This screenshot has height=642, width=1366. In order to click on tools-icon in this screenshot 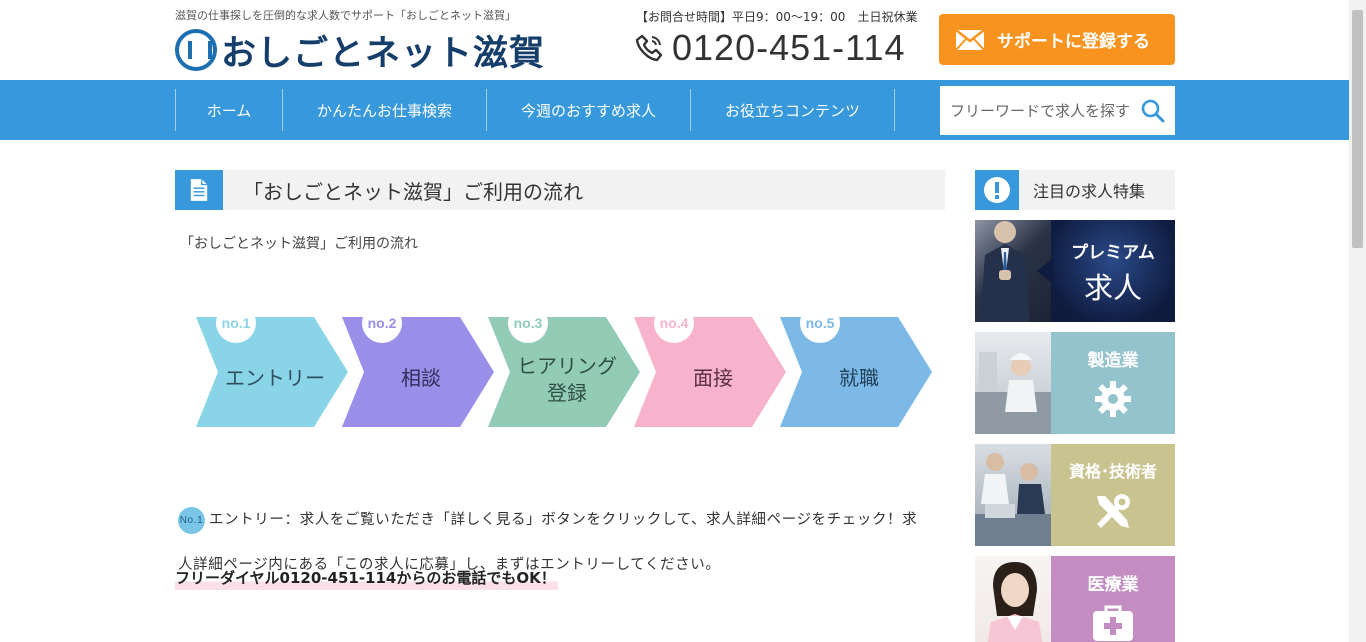, I will do `click(1113, 512)`.